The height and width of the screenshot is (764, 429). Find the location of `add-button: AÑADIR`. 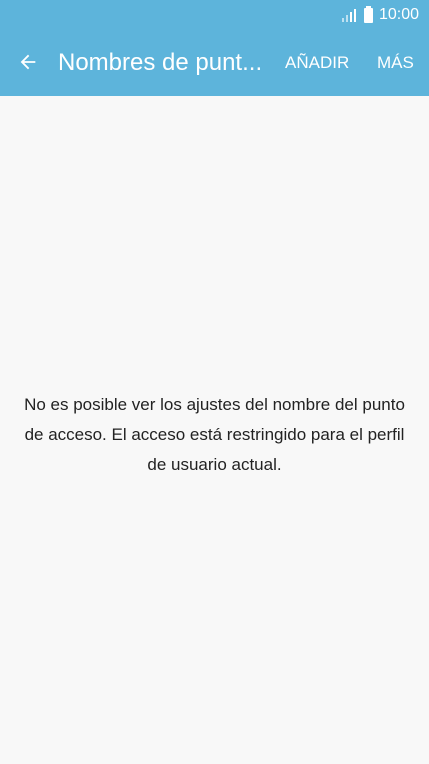

add-button: AÑADIR is located at coordinates (317, 63).